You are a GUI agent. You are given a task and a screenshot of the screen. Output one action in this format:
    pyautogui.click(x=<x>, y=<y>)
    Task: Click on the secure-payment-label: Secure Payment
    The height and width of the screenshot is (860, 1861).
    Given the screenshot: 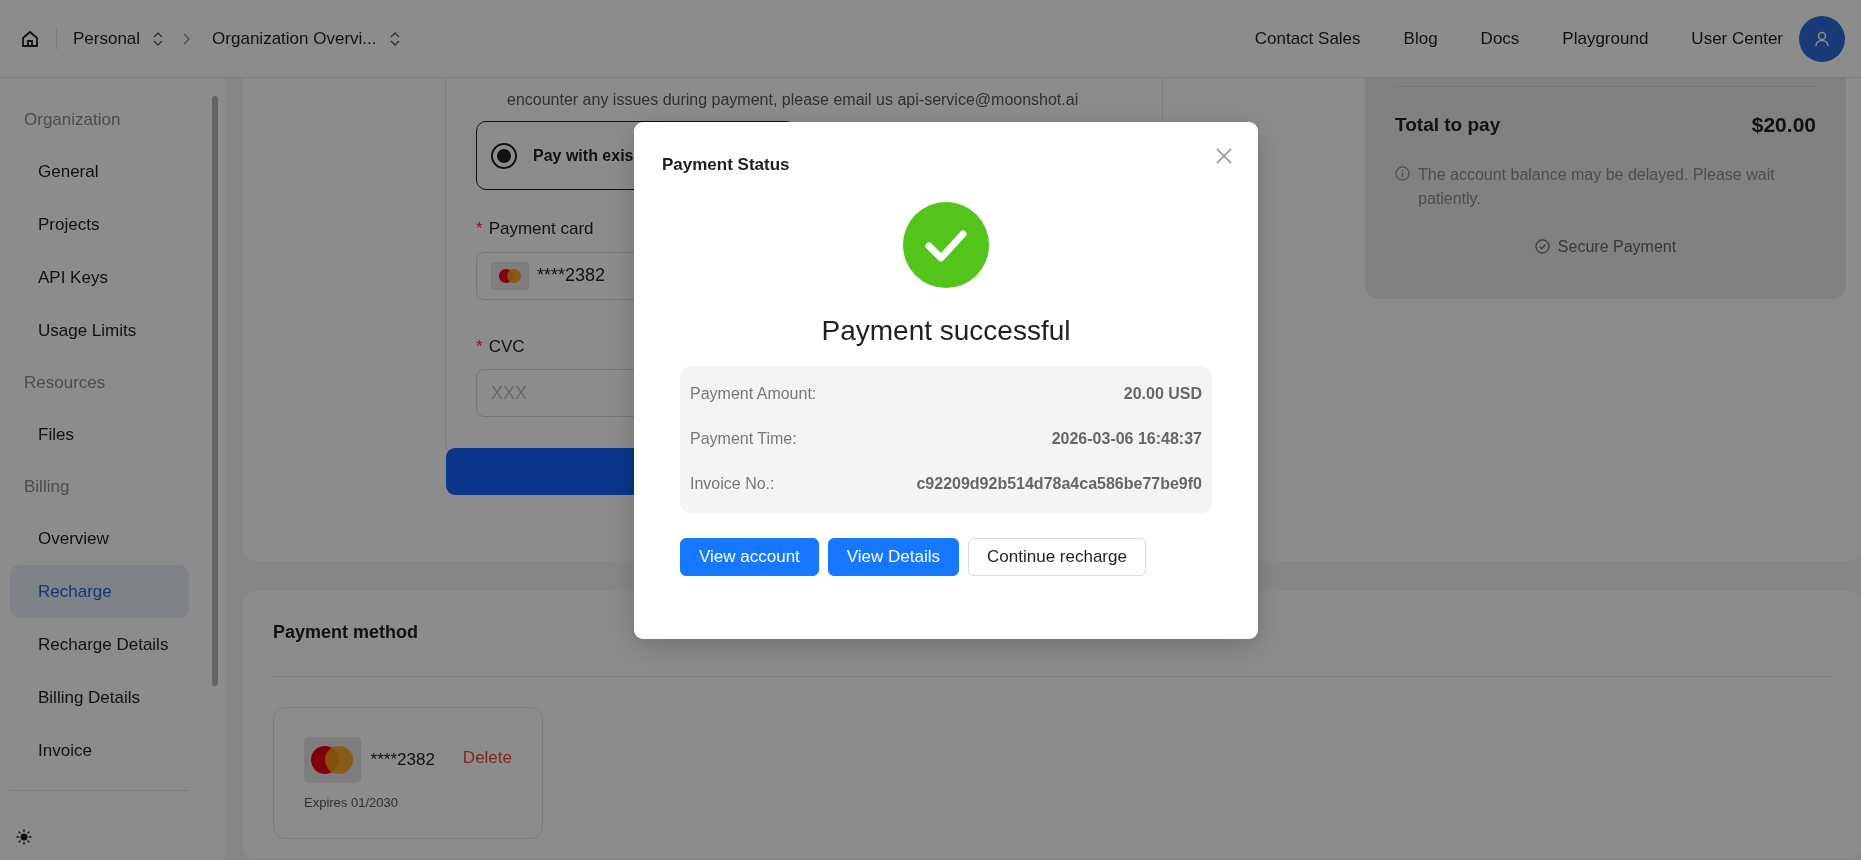 What is the action you would take?
    pyautogui.click(x=1617, y=246)
    